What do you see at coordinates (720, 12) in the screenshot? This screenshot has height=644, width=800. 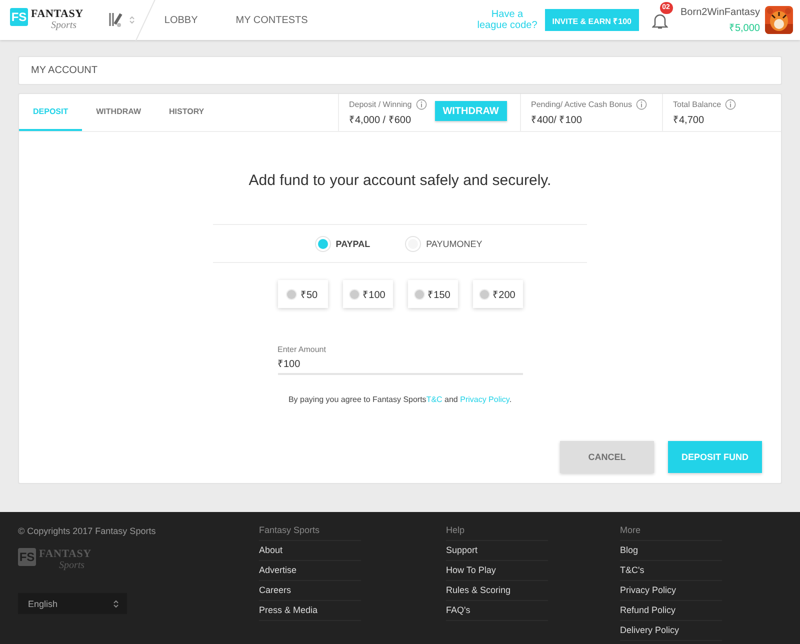 I see `user-name: Born2WinFantasy` at bounding box center [720, 12].